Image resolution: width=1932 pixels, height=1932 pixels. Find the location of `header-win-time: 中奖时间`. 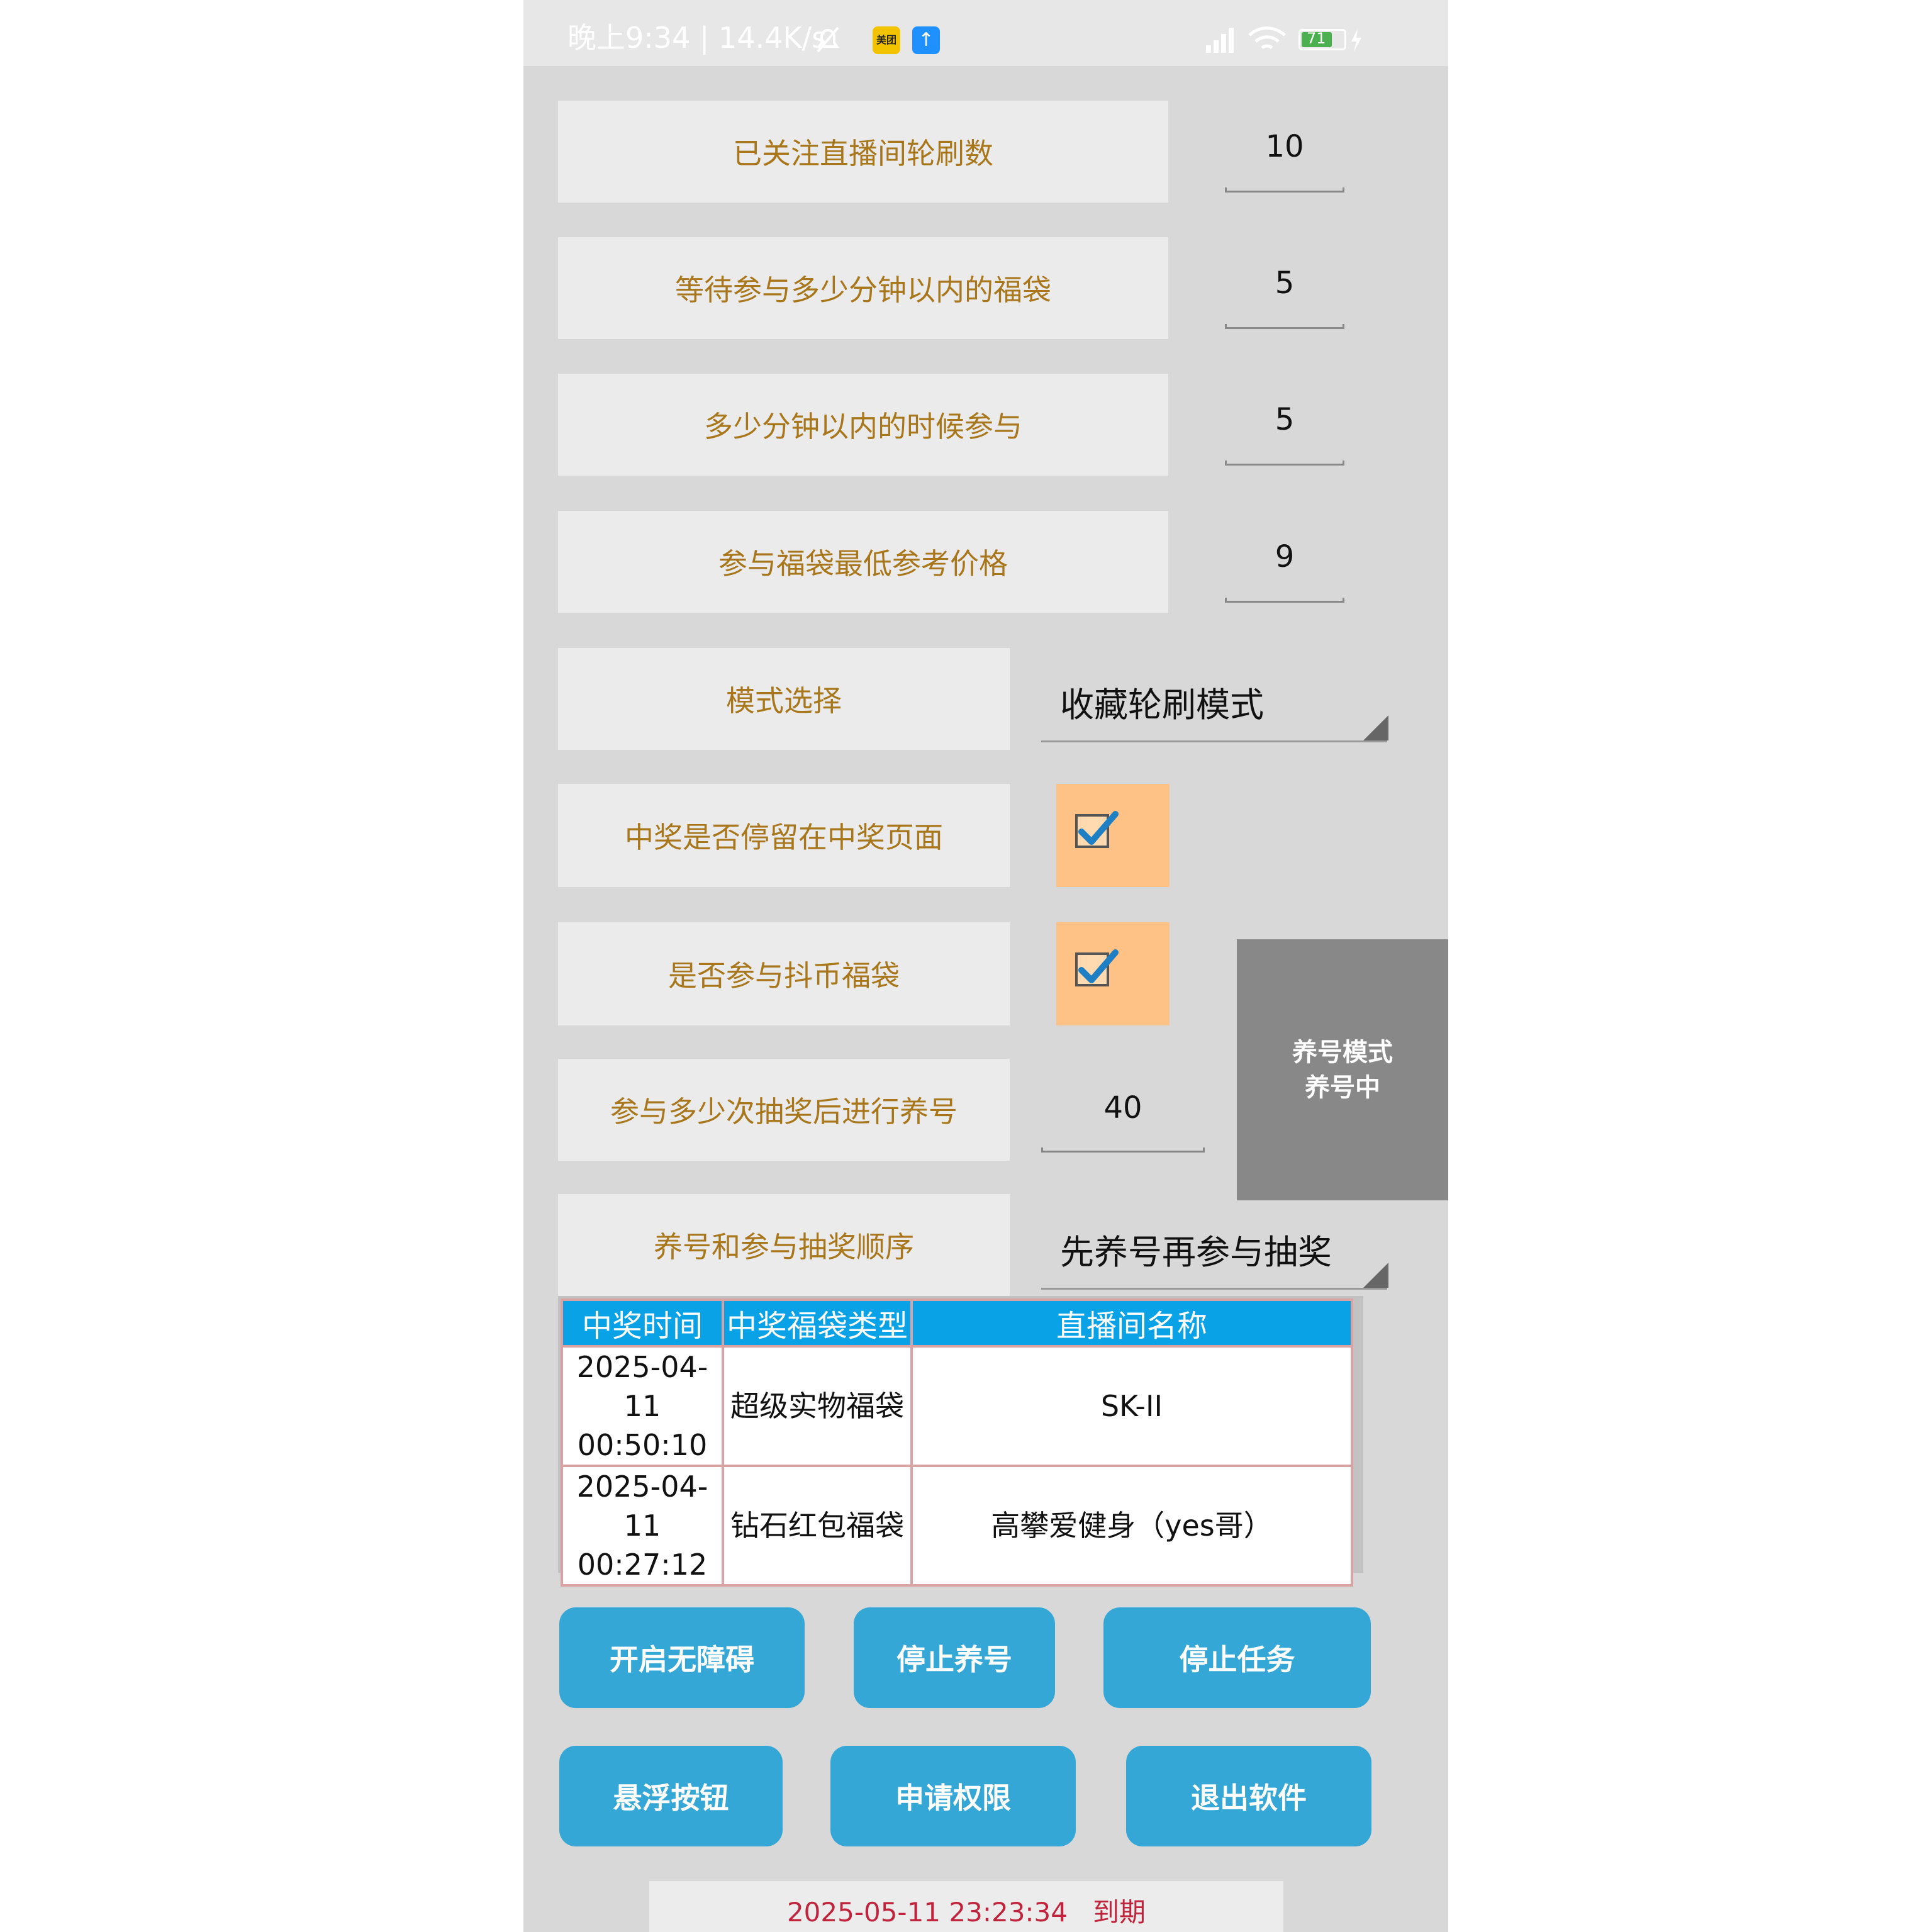

header-win-time: 中奖时间 is located at coordinates (642, 1323).